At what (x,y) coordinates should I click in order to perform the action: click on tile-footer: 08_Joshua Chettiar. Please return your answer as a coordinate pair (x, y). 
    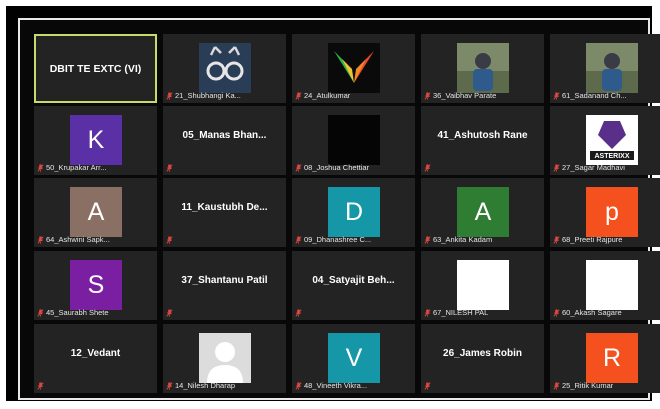
    Looking at the image, I should click on (353, 168).